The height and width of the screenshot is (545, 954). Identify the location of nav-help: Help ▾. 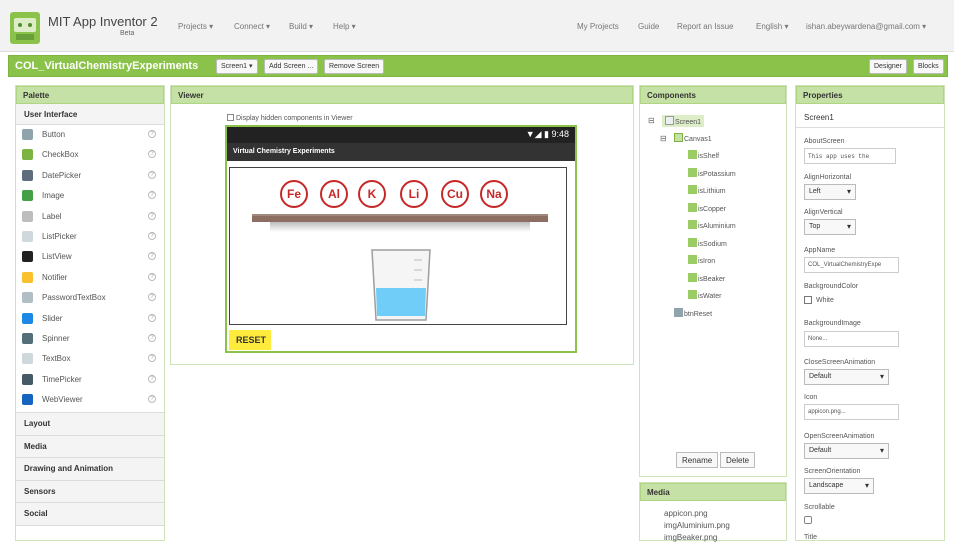
(344, 26).